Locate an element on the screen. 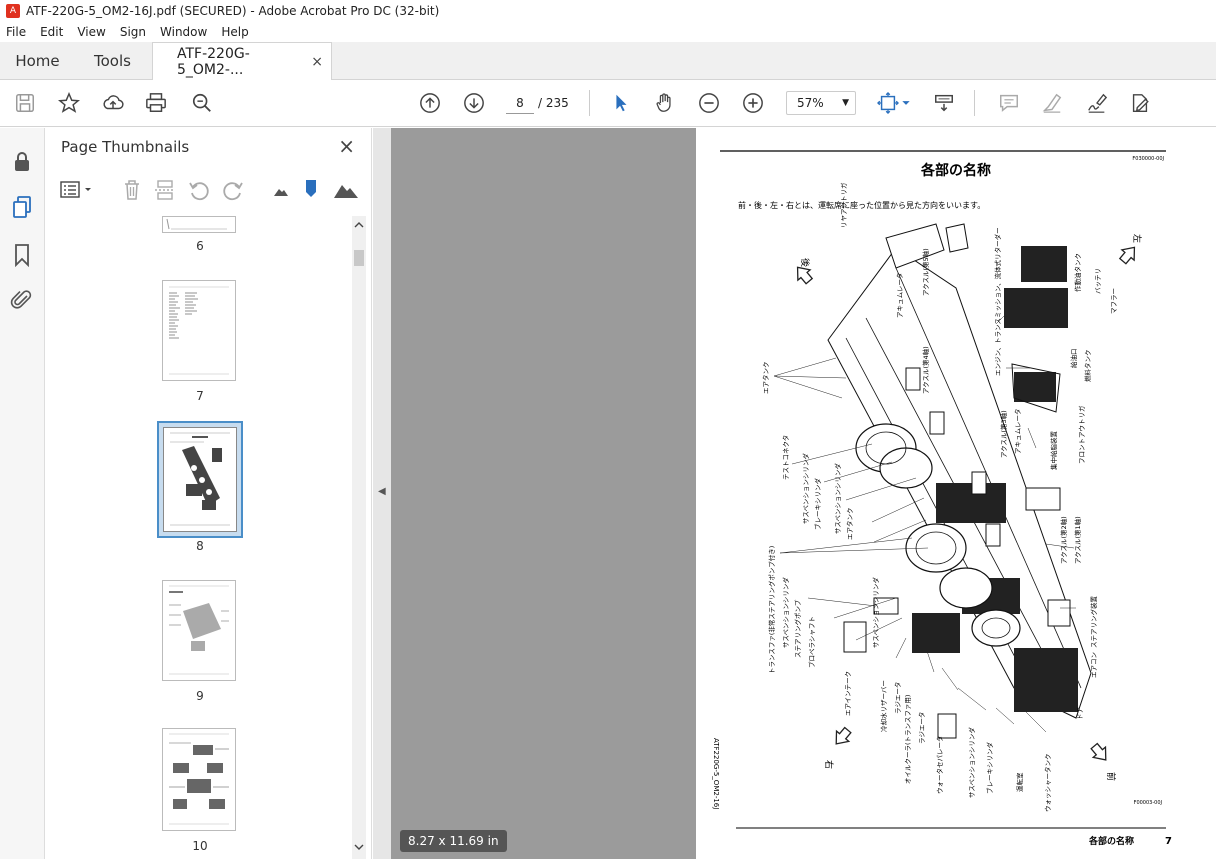 This screenshot has height=863, width=1216. larger-thumbnails-icon is located at coordinates (346, 190).